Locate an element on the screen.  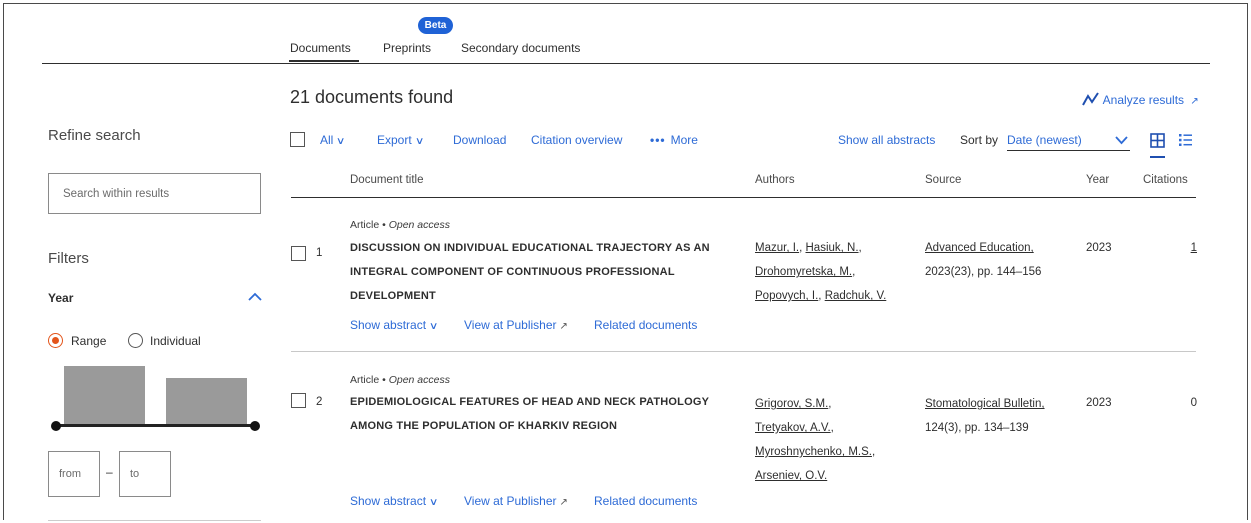
list-view-icon is located at coordinates (1185, 140).